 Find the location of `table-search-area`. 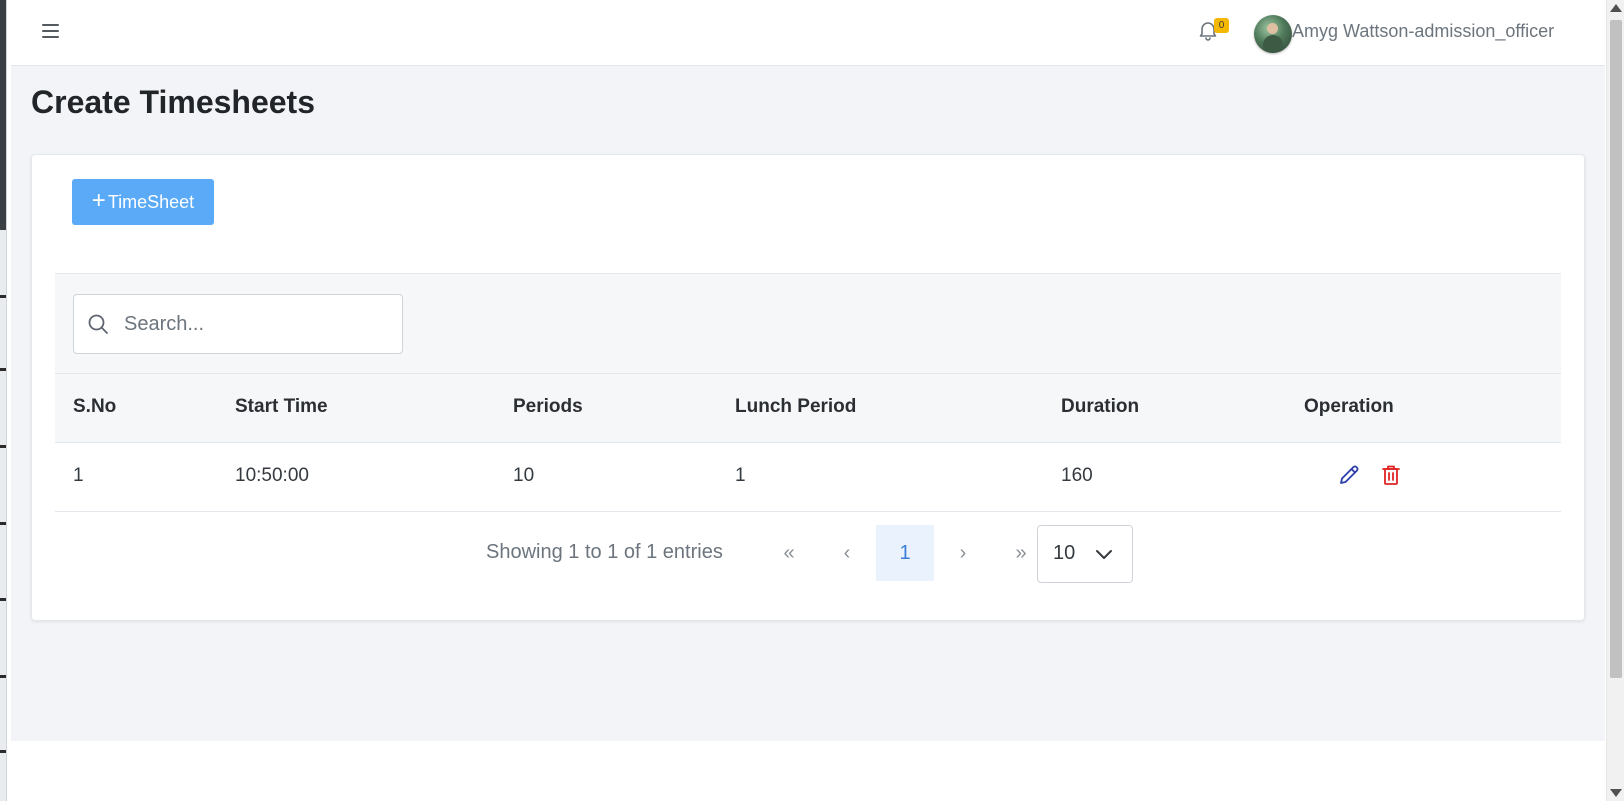

table-search-area is located at coordinates (808, 324).